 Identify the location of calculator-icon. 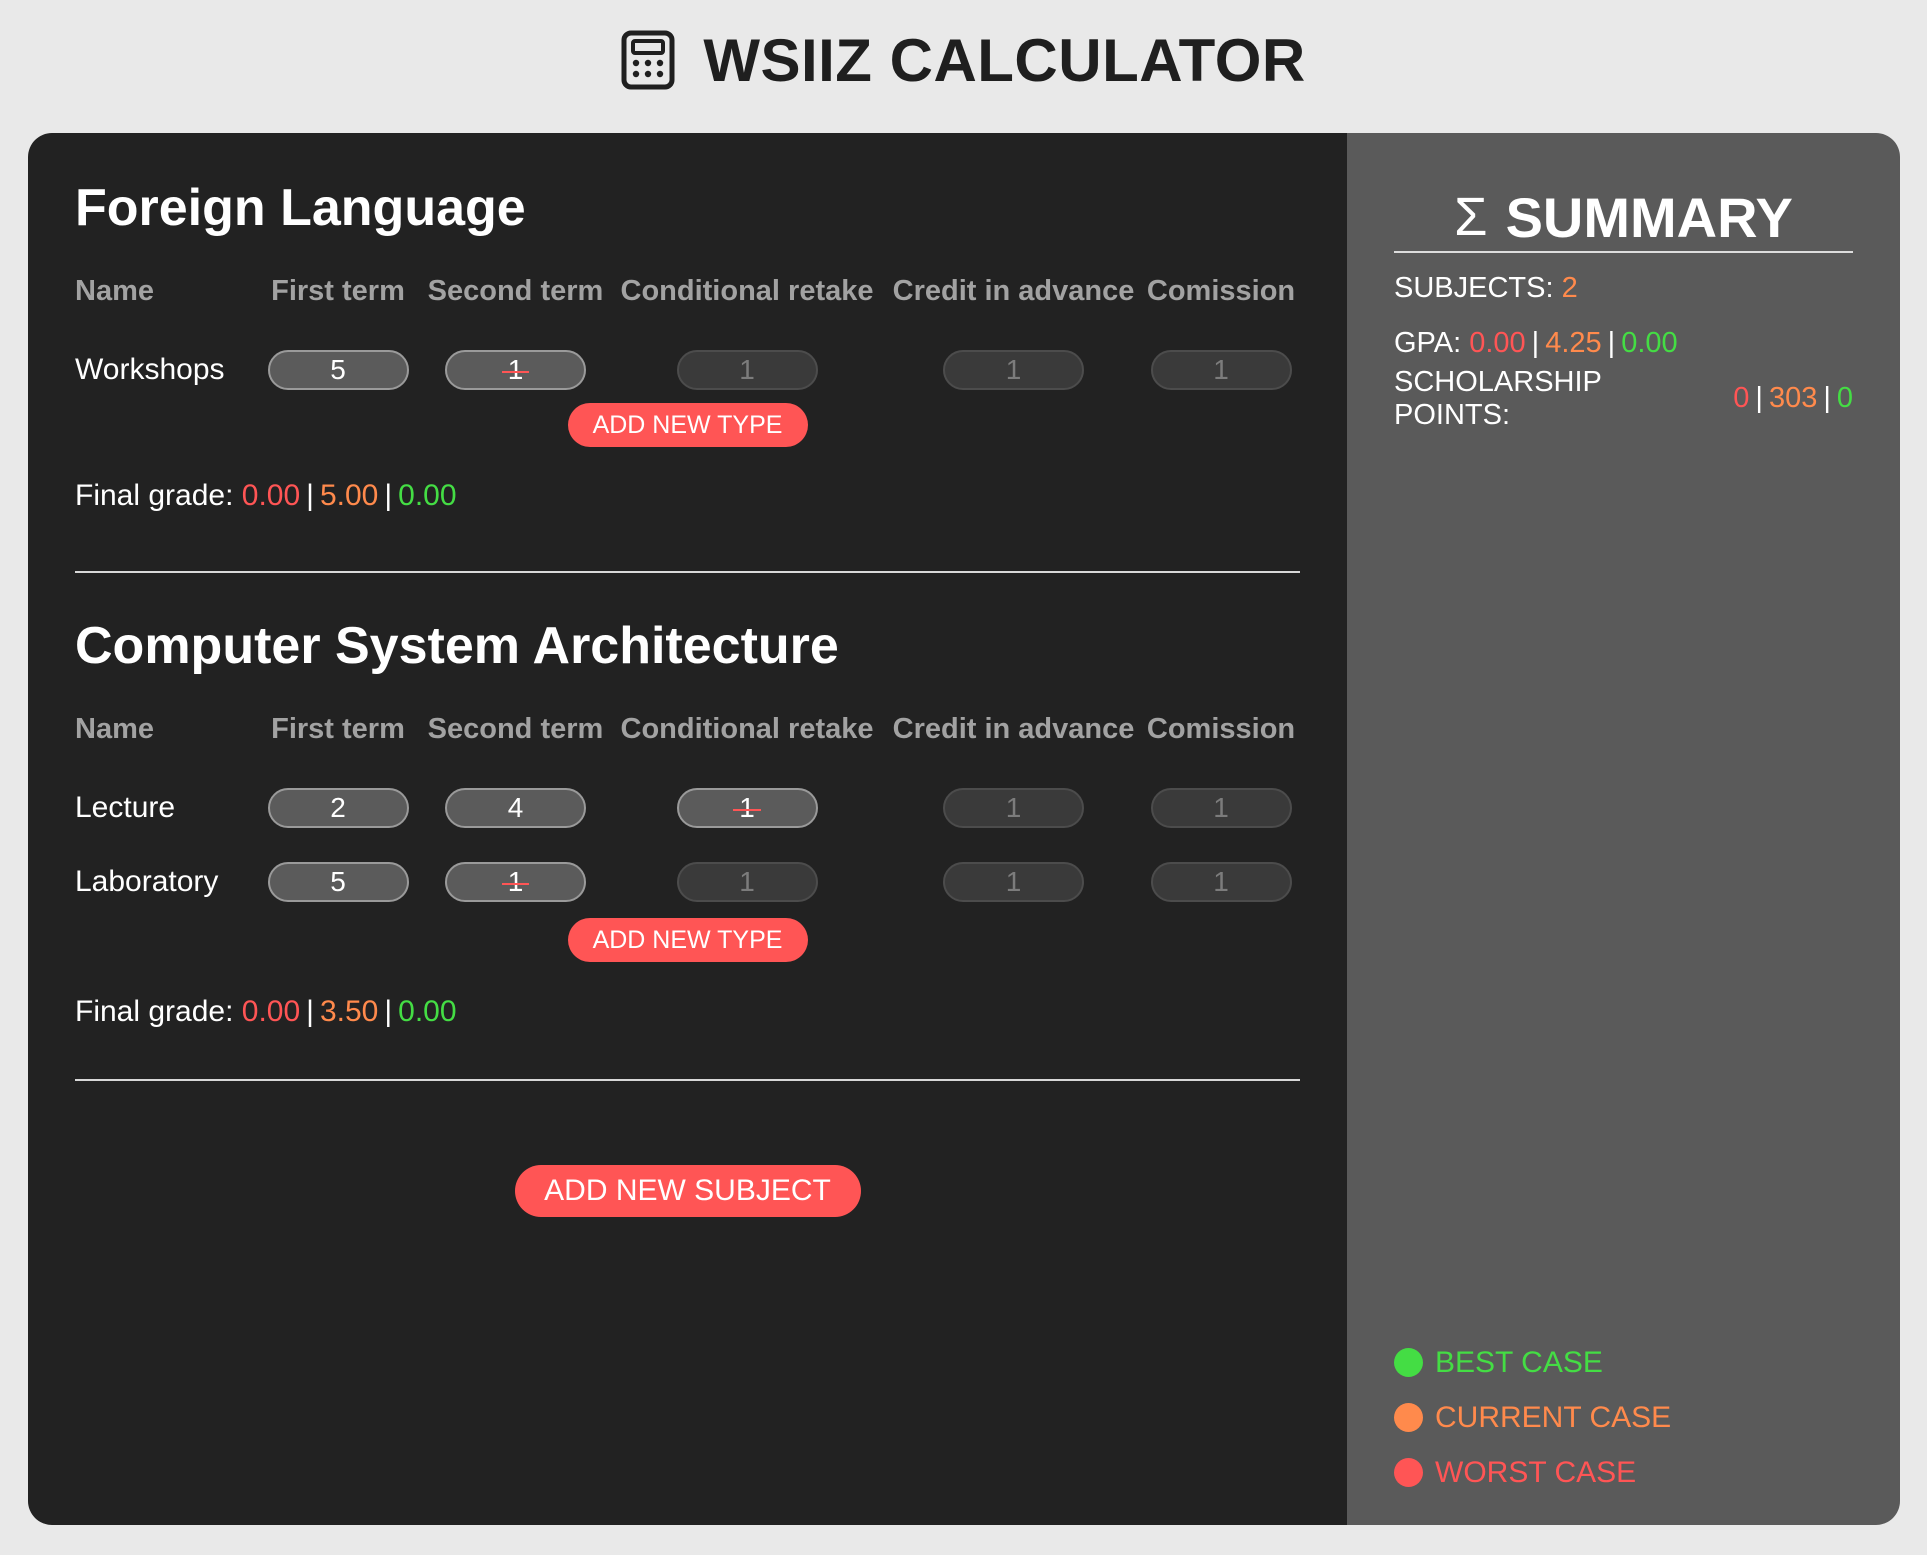
(648, 60).